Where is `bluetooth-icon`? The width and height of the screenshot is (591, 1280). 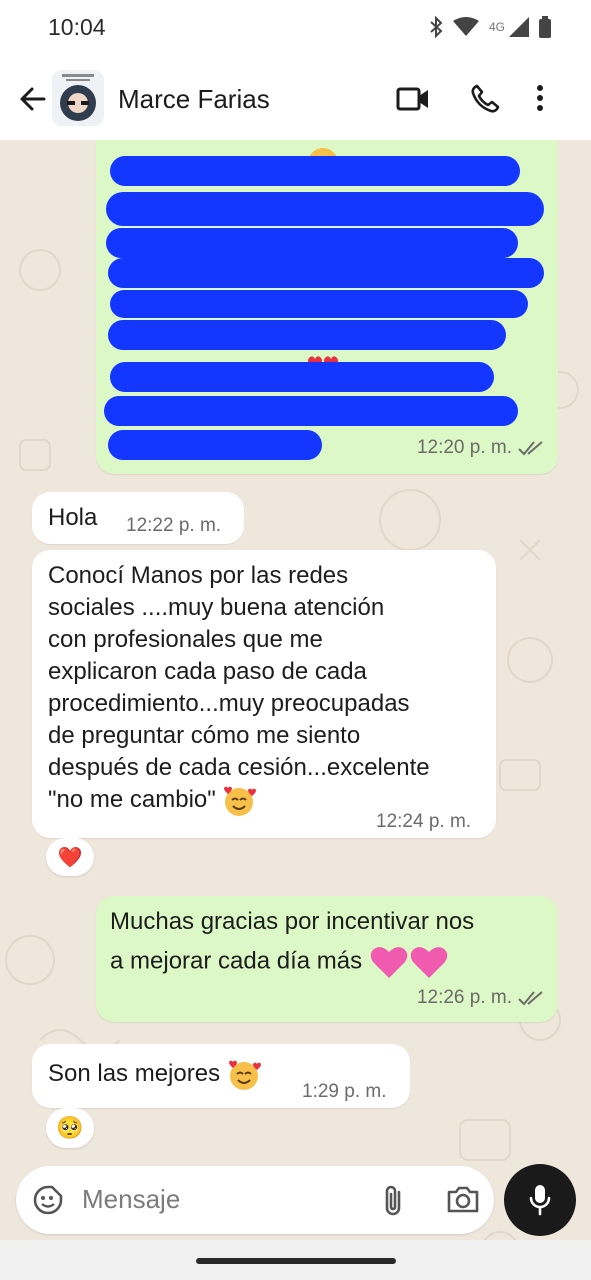 bluetooth-icon is located at coordinates (436, 27).